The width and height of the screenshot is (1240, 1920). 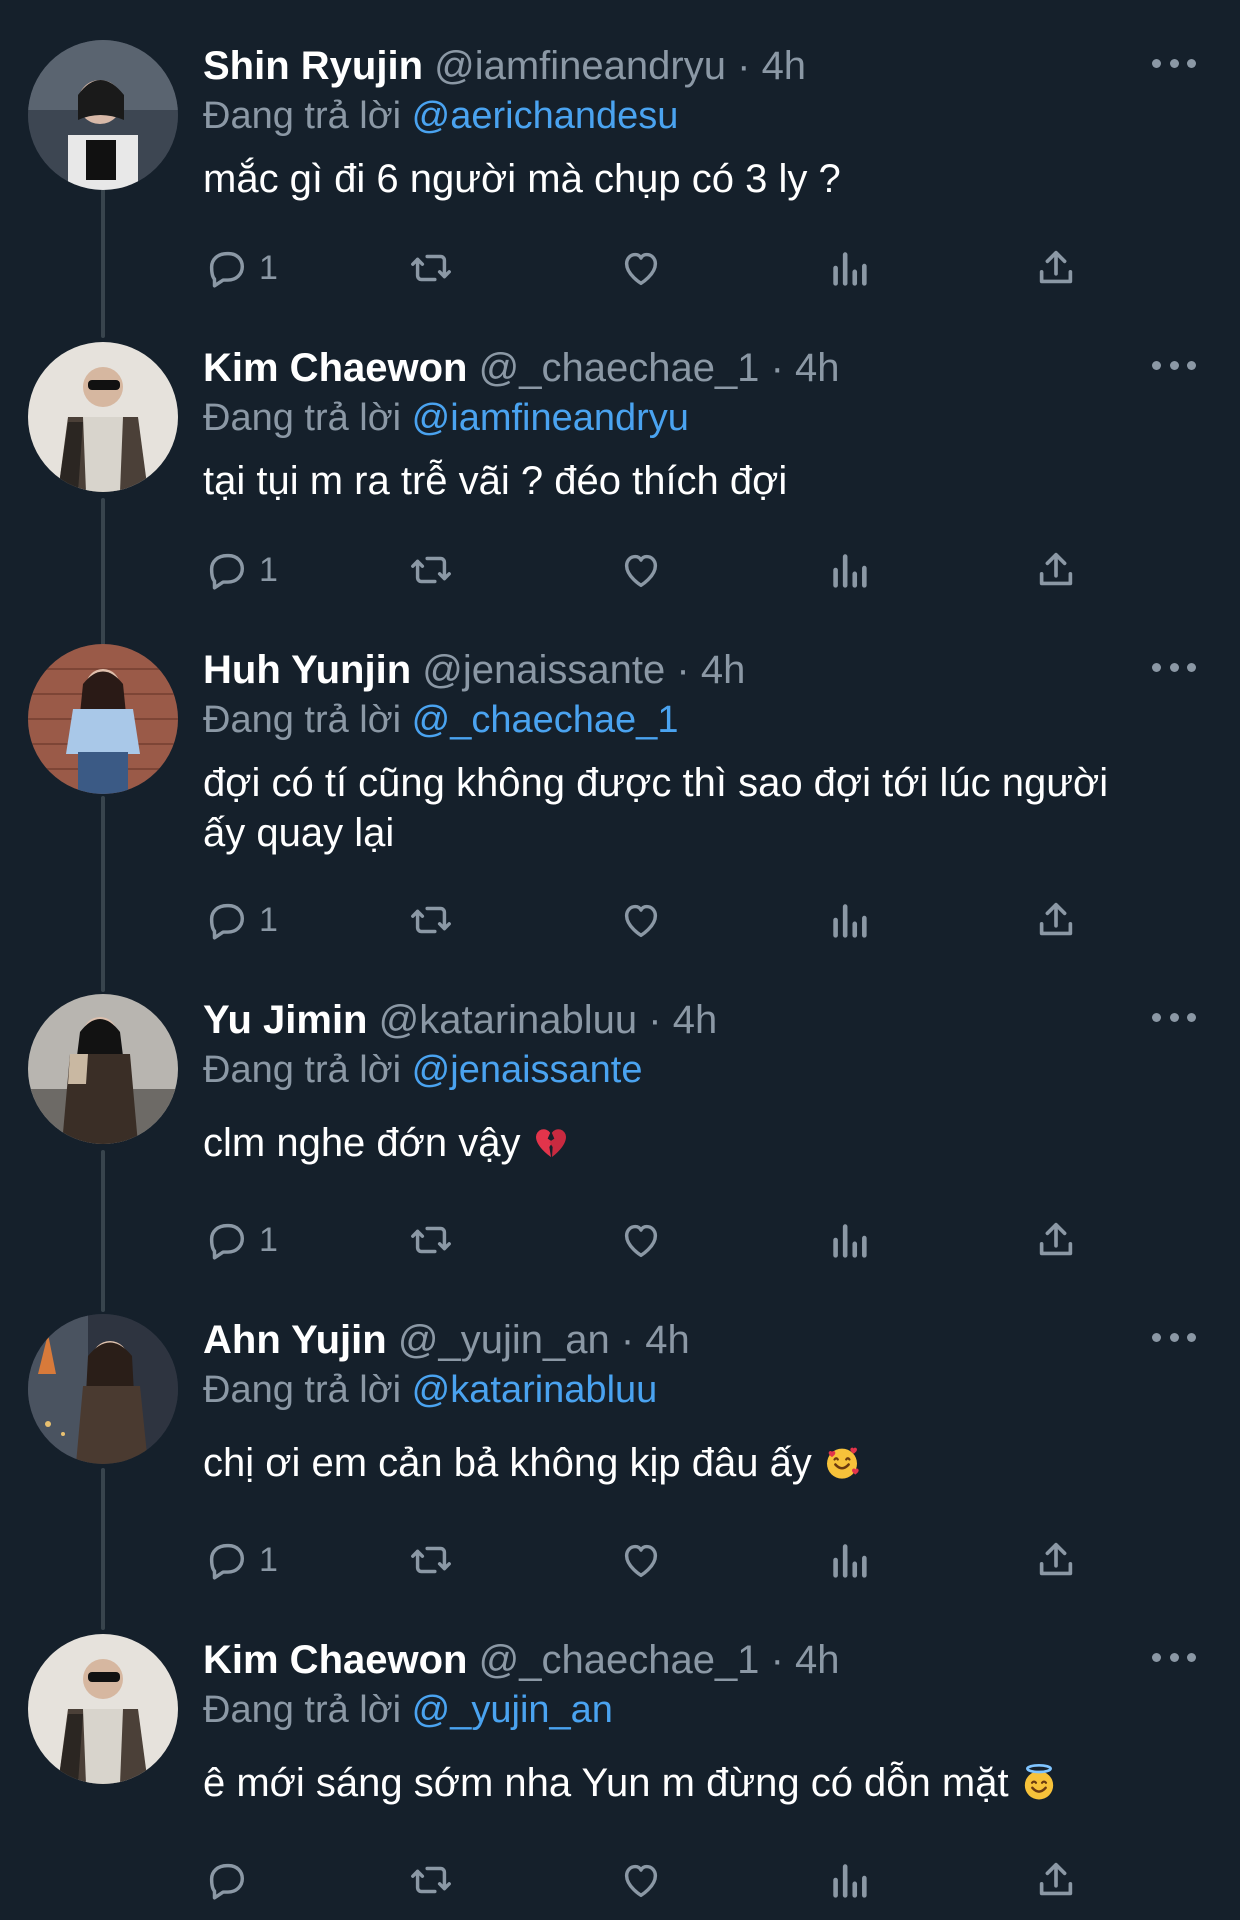 What do you see at coordinates (307, 670) in the screenshot?
I see `author-name: Huh Yunjin` at bounding box center [307, 670].